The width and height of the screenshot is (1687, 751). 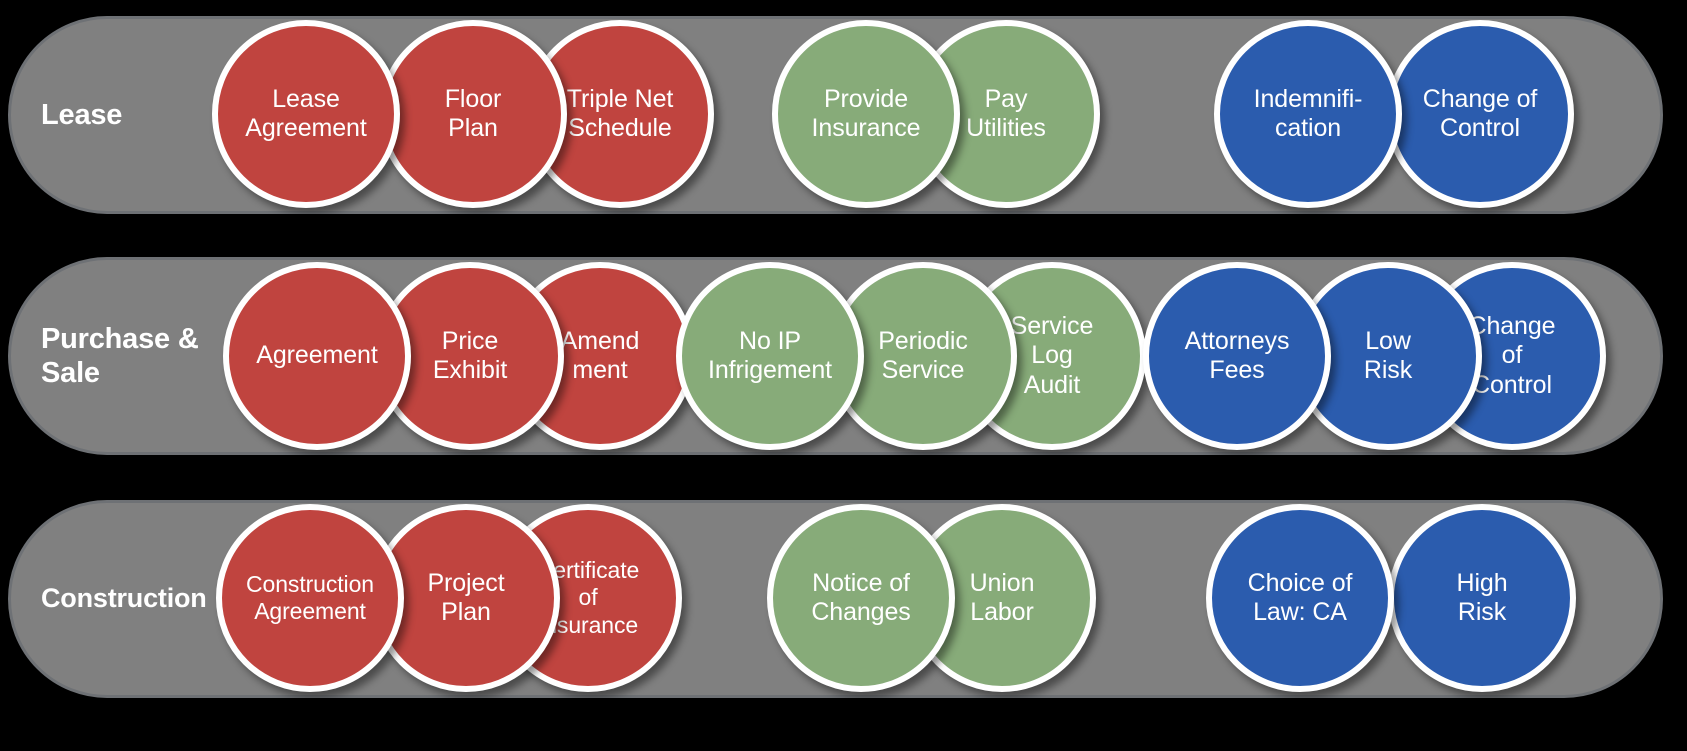 What do you see at coordinates (466, 597) in the screenshot?
I see `circle-label: Project Plan` at bounding box center [466, 597].